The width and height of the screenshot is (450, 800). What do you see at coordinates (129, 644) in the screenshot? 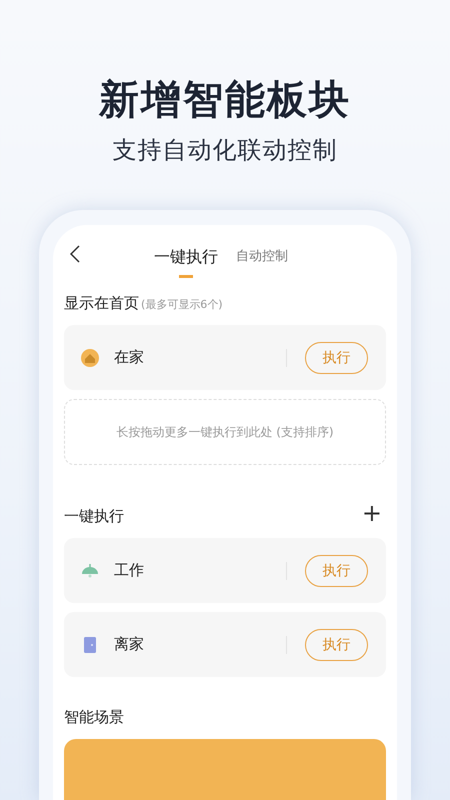
I see `scene-name: 离家` at bounding box center [129, 644].